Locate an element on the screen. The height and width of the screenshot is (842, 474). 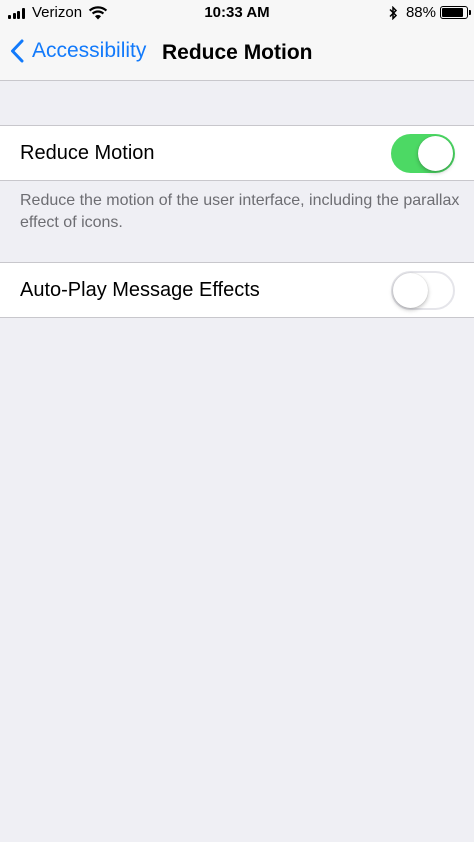
status-right: 88% is located at coordinates (429, 12).